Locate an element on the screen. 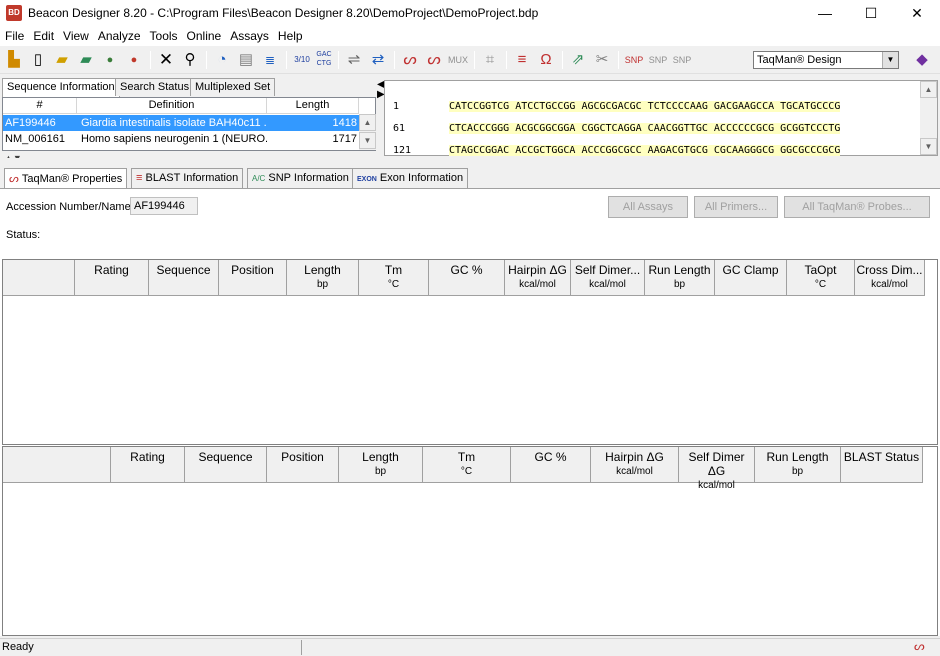 The width and height of the screenshot is (940, 656). tab-snp-information: A/C SNP Information is located at coordinates (300, 178).